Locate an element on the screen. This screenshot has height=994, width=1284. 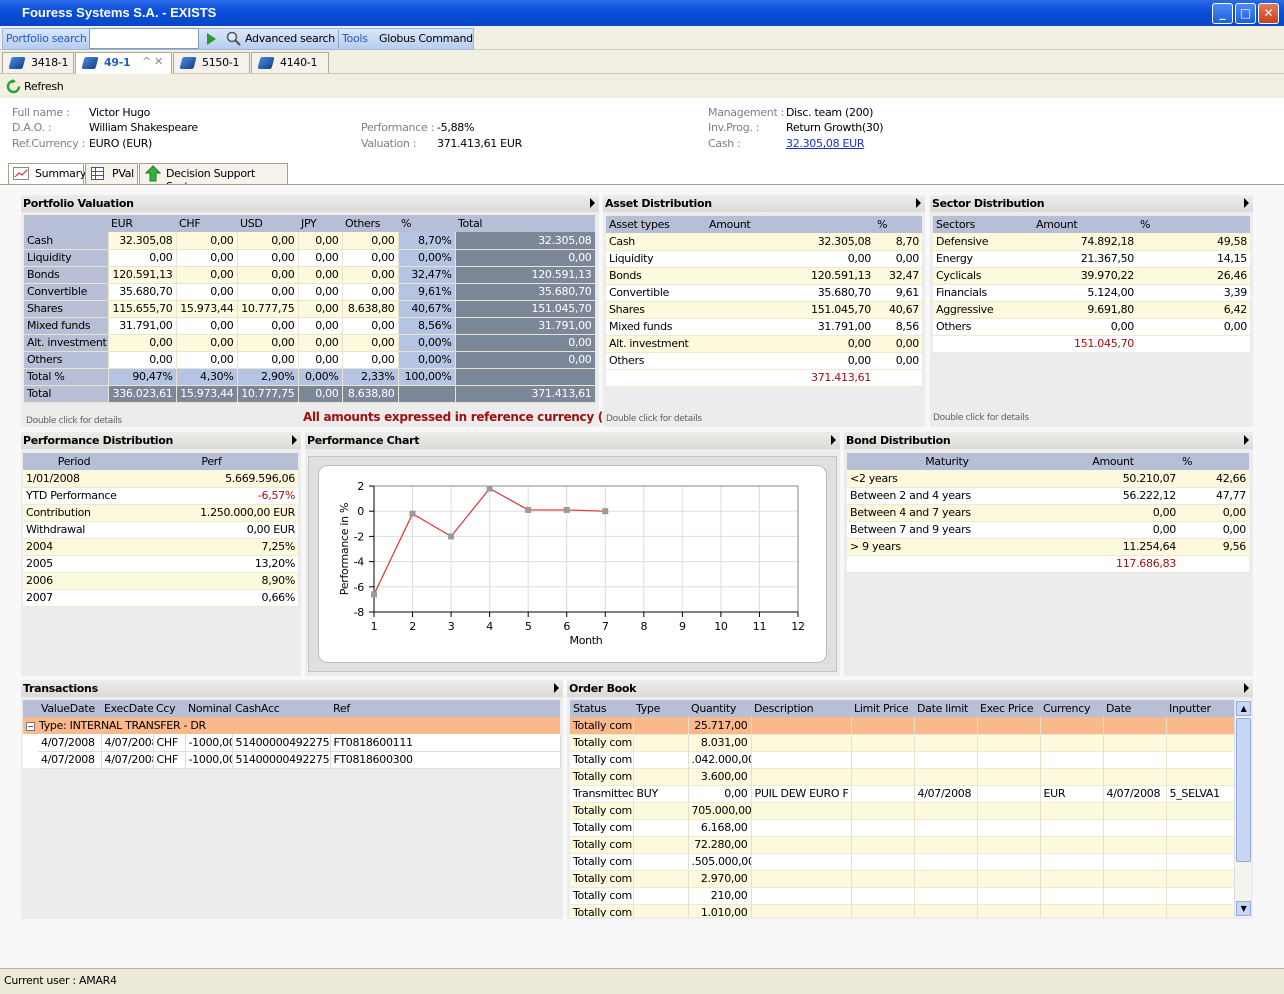
table-row: Totally comp .042.000,00 is located at coordinates (902, 760).